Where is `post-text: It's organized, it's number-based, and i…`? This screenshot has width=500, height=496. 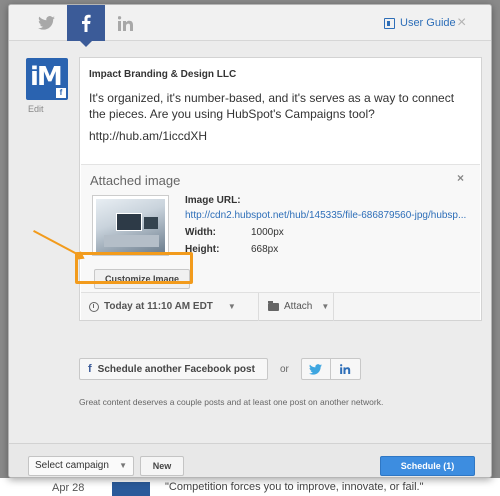 post-text: It's organized, it's number-based, and i… is located at coordinates (281, 106).